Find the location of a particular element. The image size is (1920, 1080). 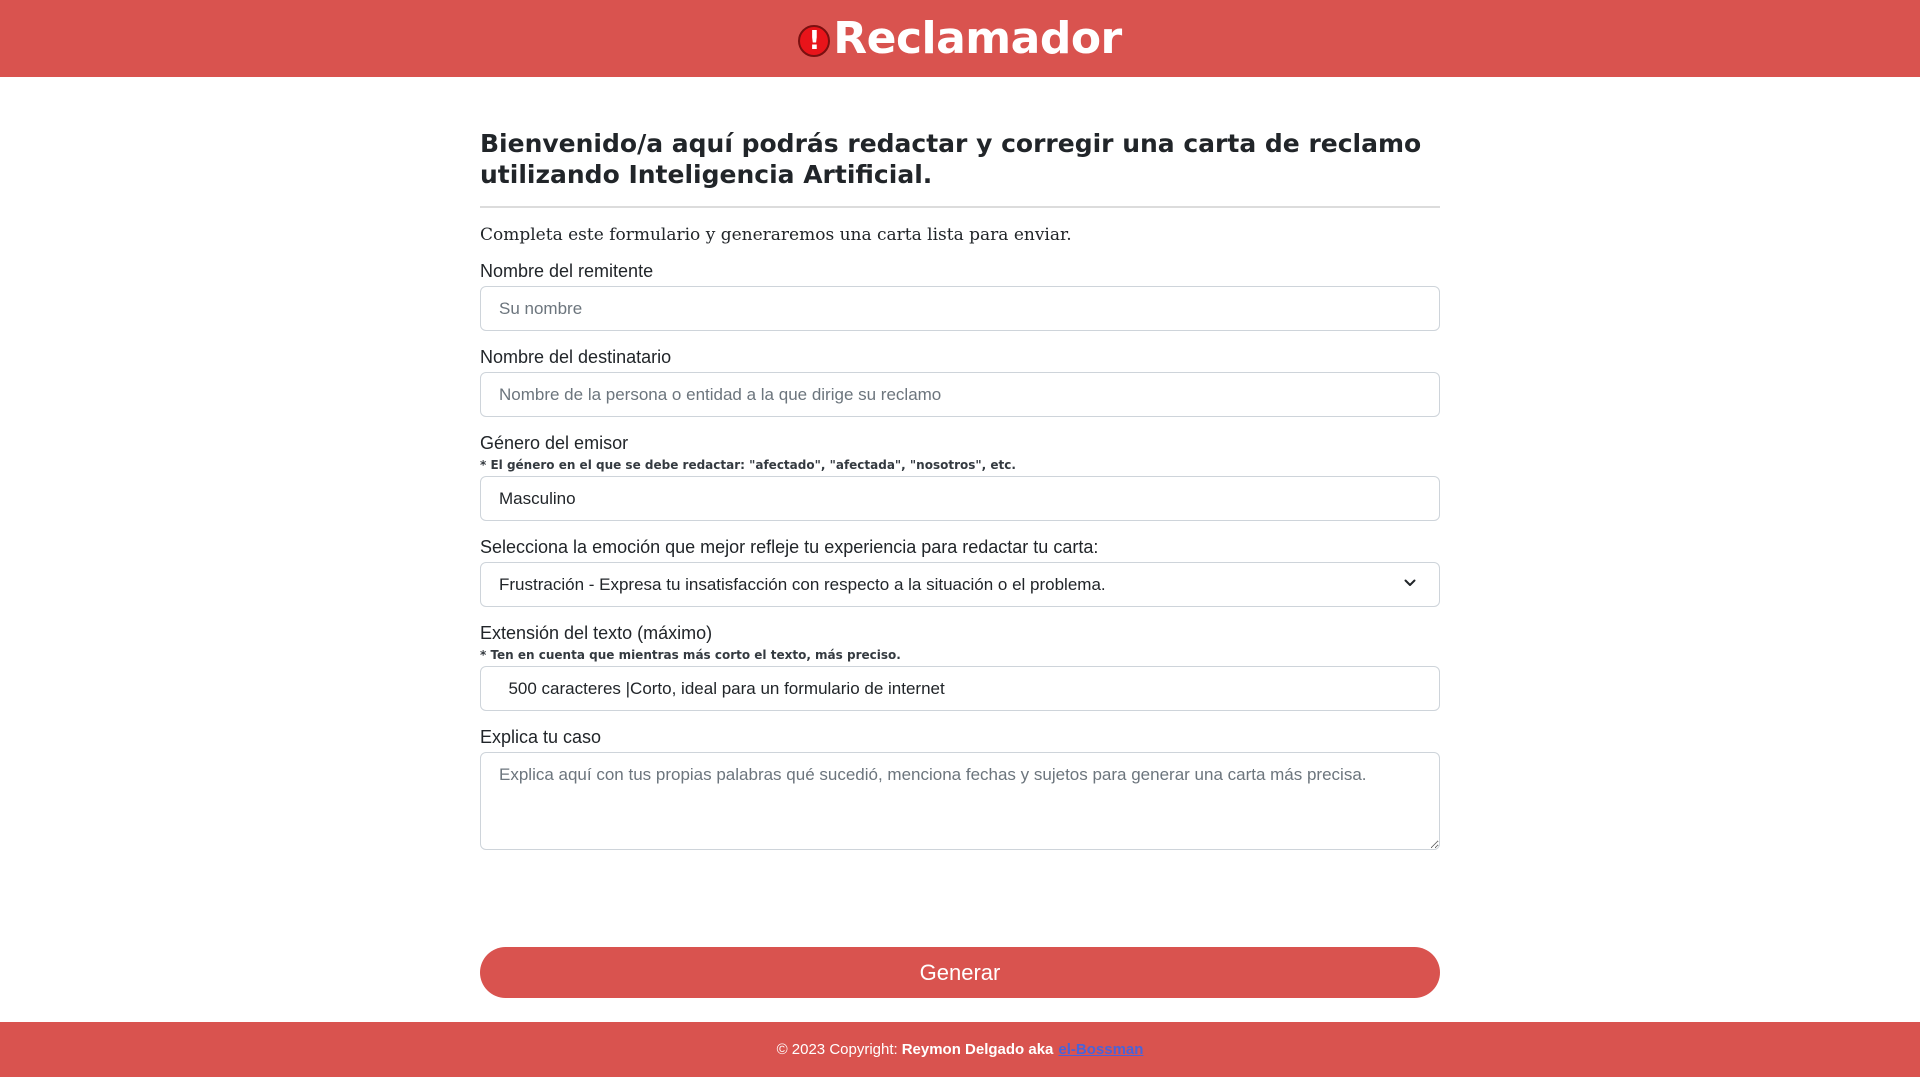

brand-name: Reclamador is located at coordinates (977, 38).